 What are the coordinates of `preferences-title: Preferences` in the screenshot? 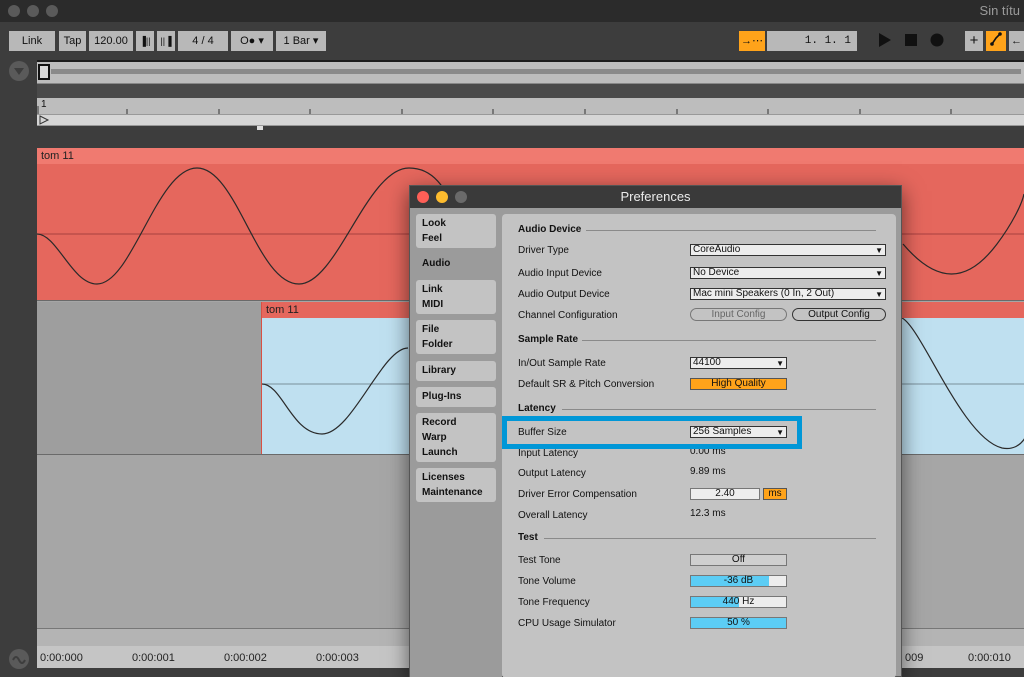 It's located at (655, 196).